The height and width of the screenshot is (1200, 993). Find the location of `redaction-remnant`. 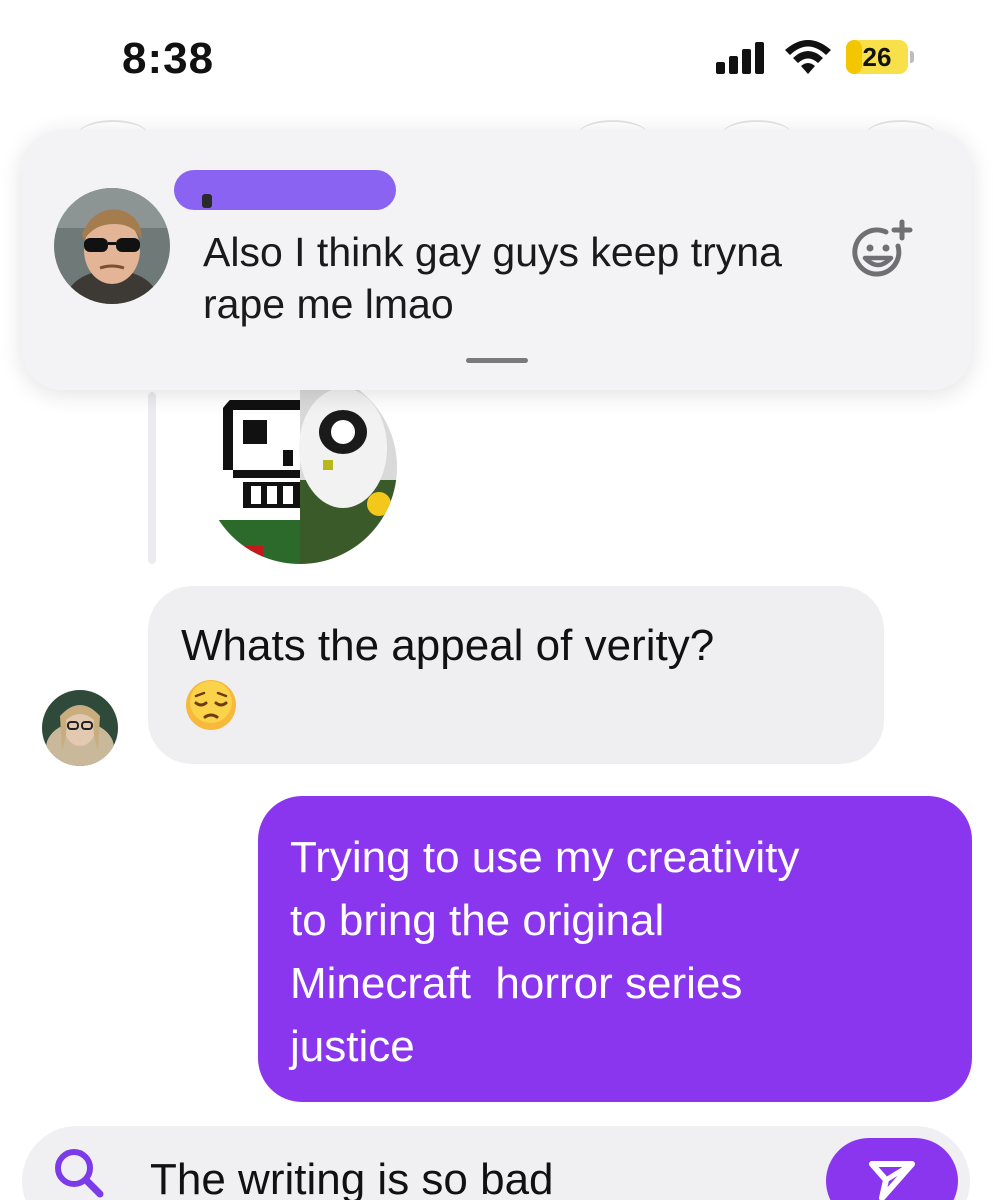

redaction-remnant is located at coordinates (207, 201).